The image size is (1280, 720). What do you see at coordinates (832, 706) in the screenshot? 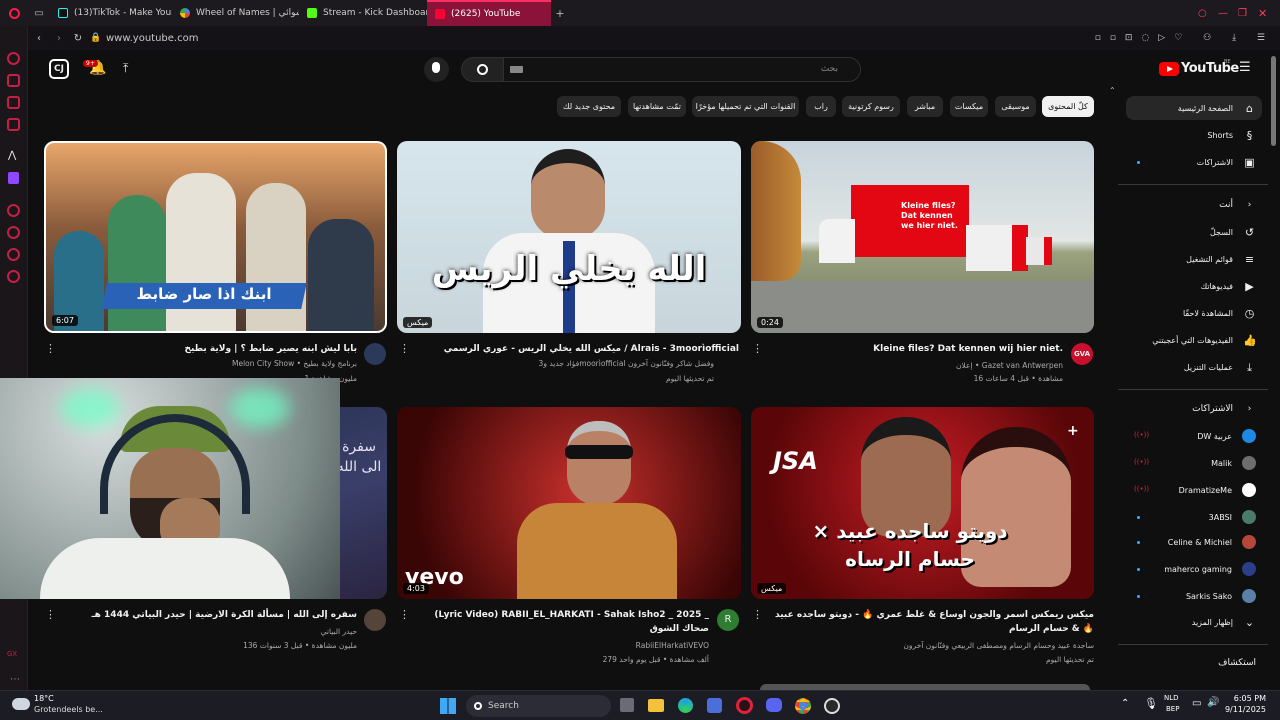
I see `obs-icon` at bounding box center [832, 706].